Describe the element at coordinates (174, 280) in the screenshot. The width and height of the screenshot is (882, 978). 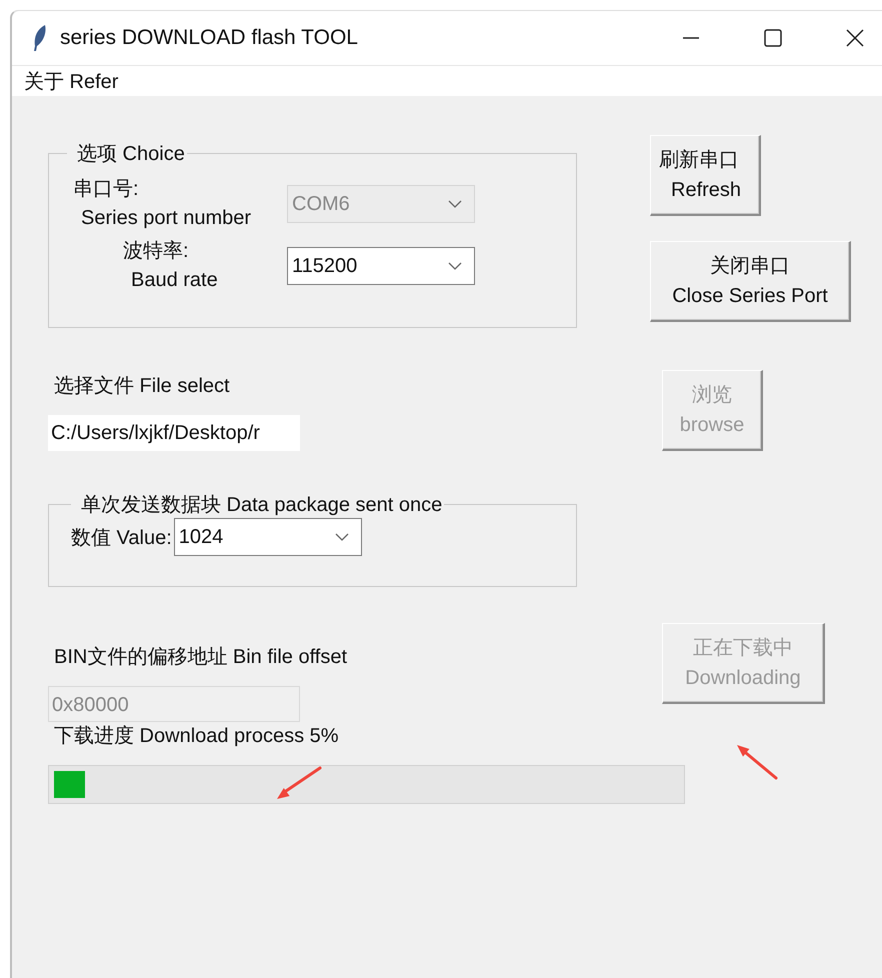
I see `field-label: Baud rate` at that location.